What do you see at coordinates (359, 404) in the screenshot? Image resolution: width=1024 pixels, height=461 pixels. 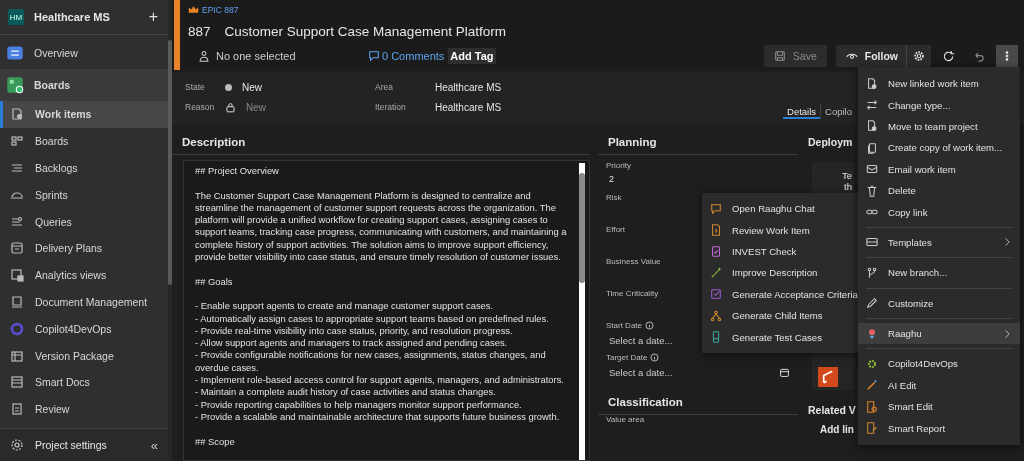 I see `list-line: - Provide reporting capabilities to help managers monitor support performance.` at bounding box center [359, 404].